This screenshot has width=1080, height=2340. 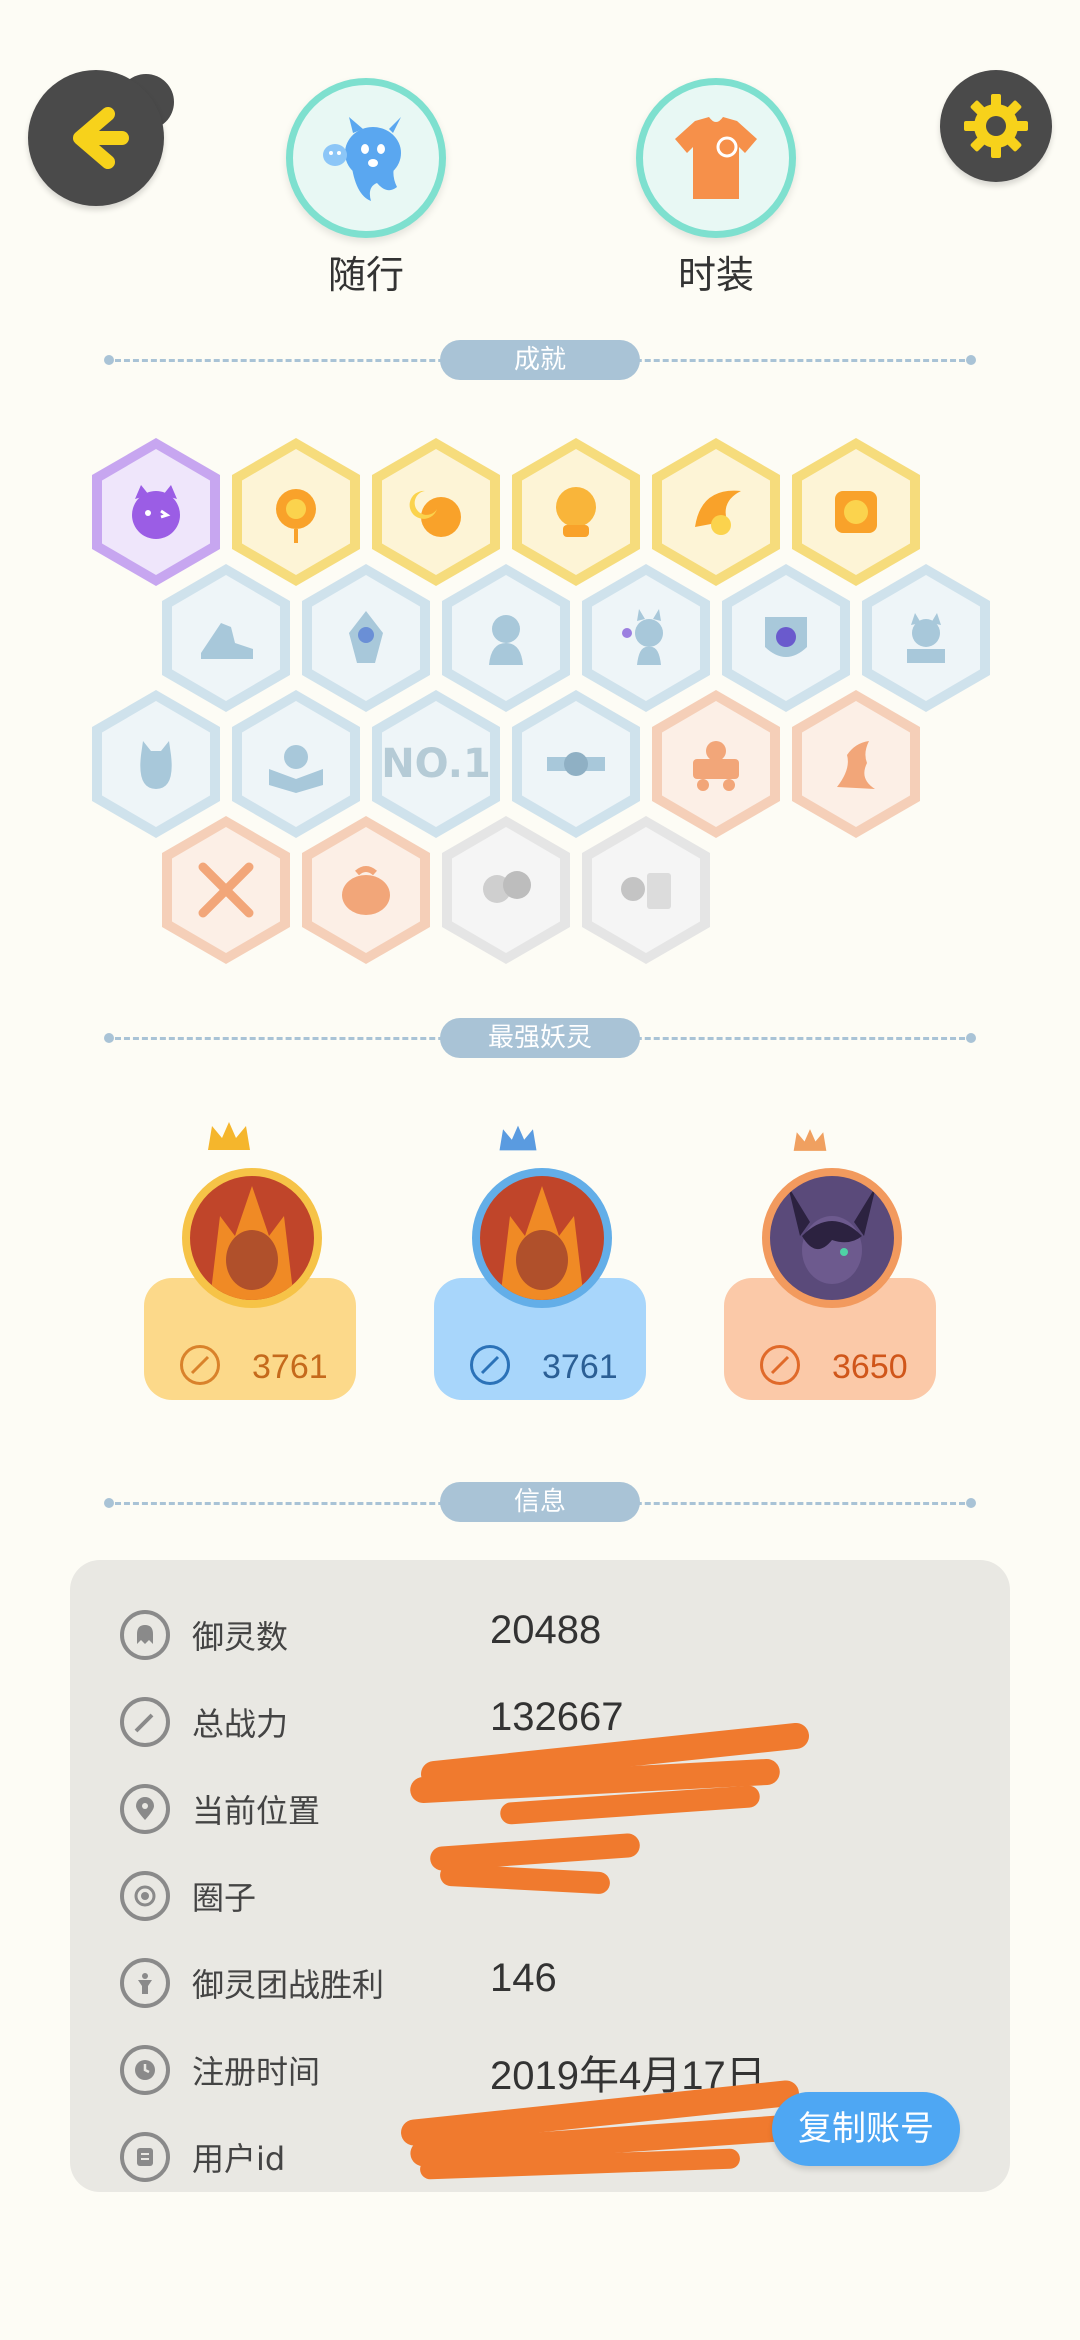 I want to click on ghost-companion-icon, so click(x=362, y=159).